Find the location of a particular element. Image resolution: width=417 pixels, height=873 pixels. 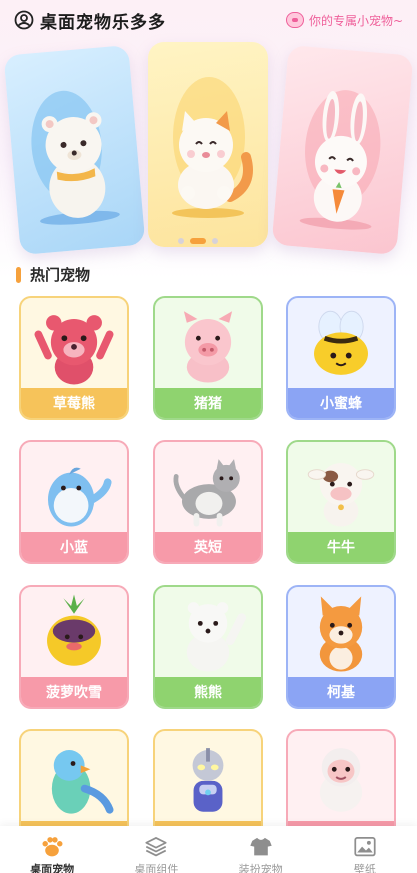

pet-card-british-shorthair: 英短 is located at coordinates (208, 502).